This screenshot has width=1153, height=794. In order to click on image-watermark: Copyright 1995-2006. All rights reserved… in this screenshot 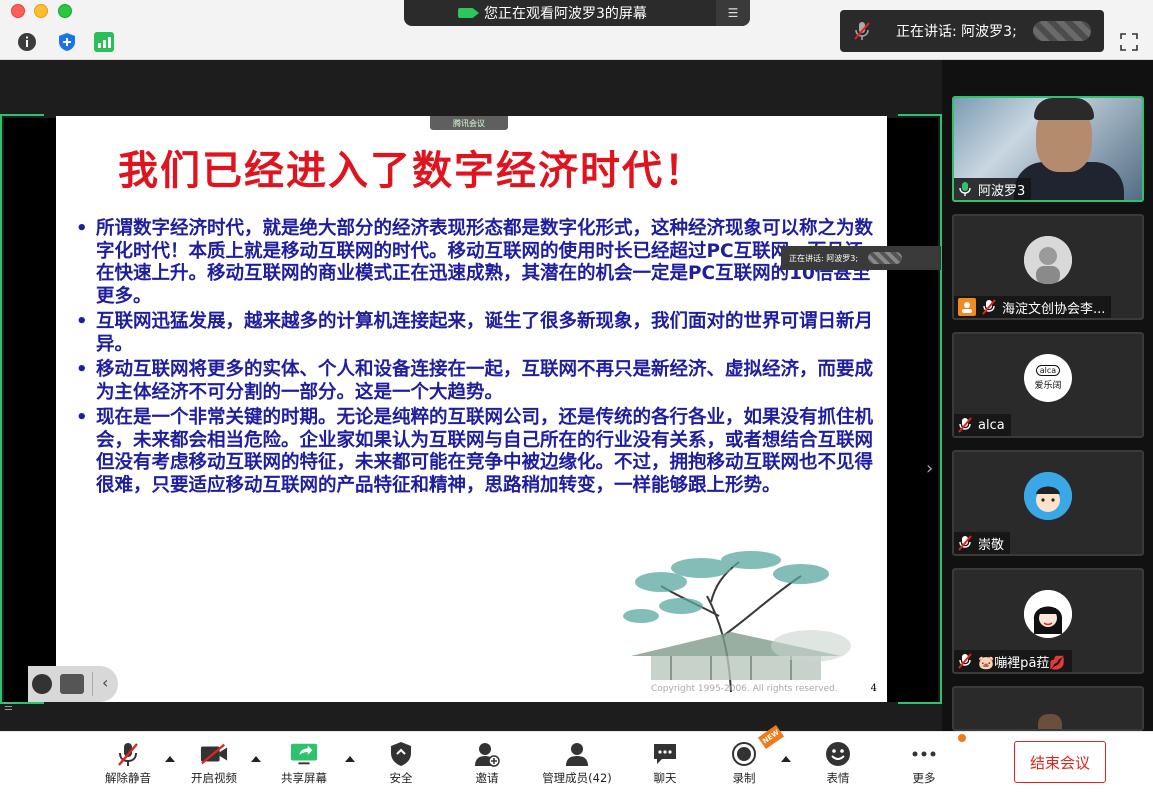, I will do `click(744, 689)`.